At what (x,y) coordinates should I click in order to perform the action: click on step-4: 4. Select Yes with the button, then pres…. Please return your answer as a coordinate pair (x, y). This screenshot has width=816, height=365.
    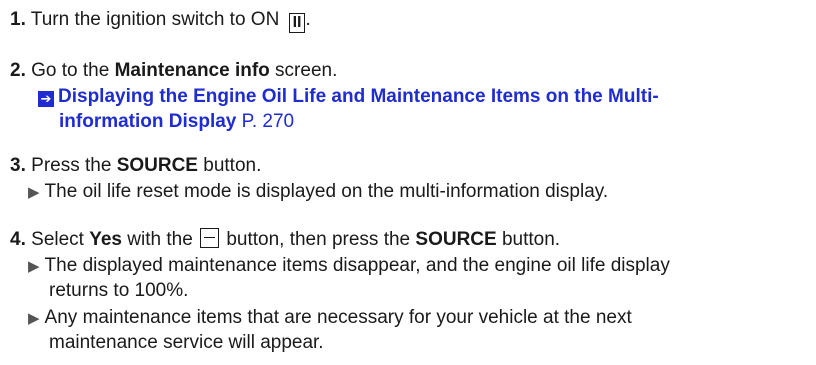
    Looking at the image, I should click on (285, 239).